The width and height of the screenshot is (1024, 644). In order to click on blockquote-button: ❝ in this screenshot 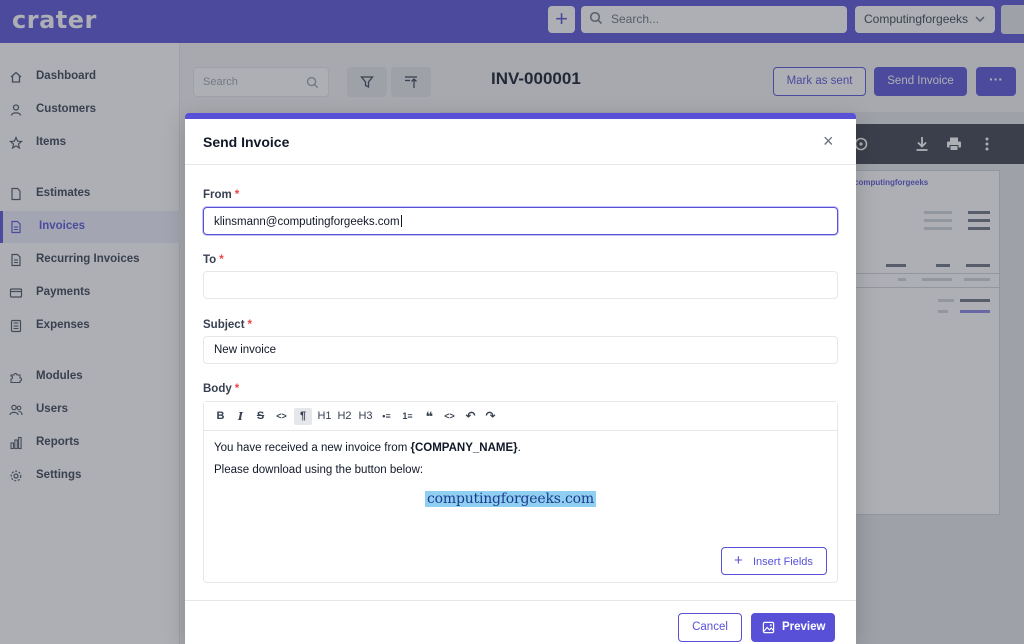, I will do `click(429, 416)`.